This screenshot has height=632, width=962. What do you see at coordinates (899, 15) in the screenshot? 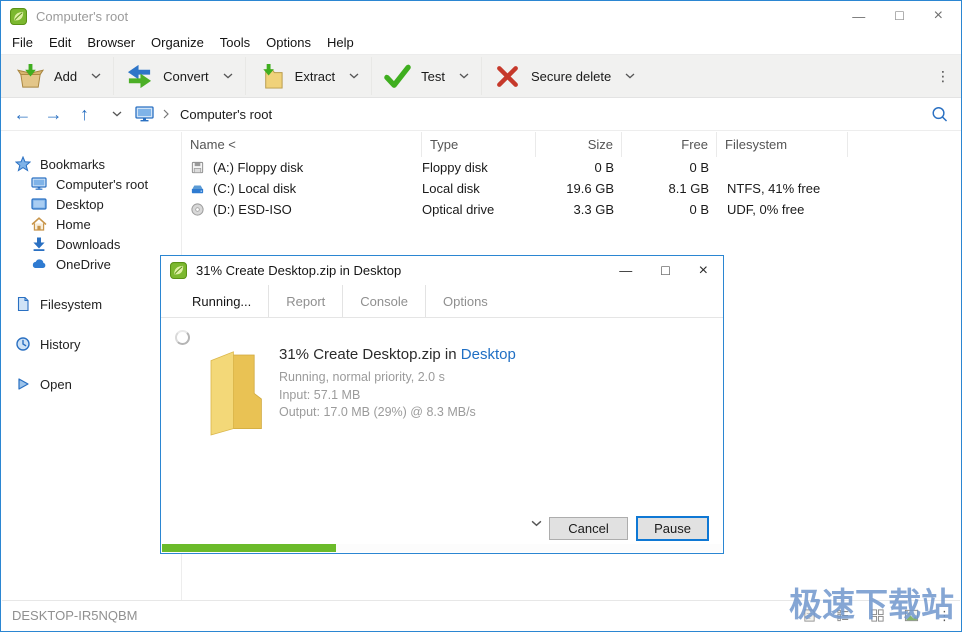
I see `maximize-button: □` at bounding box center [899, 15].